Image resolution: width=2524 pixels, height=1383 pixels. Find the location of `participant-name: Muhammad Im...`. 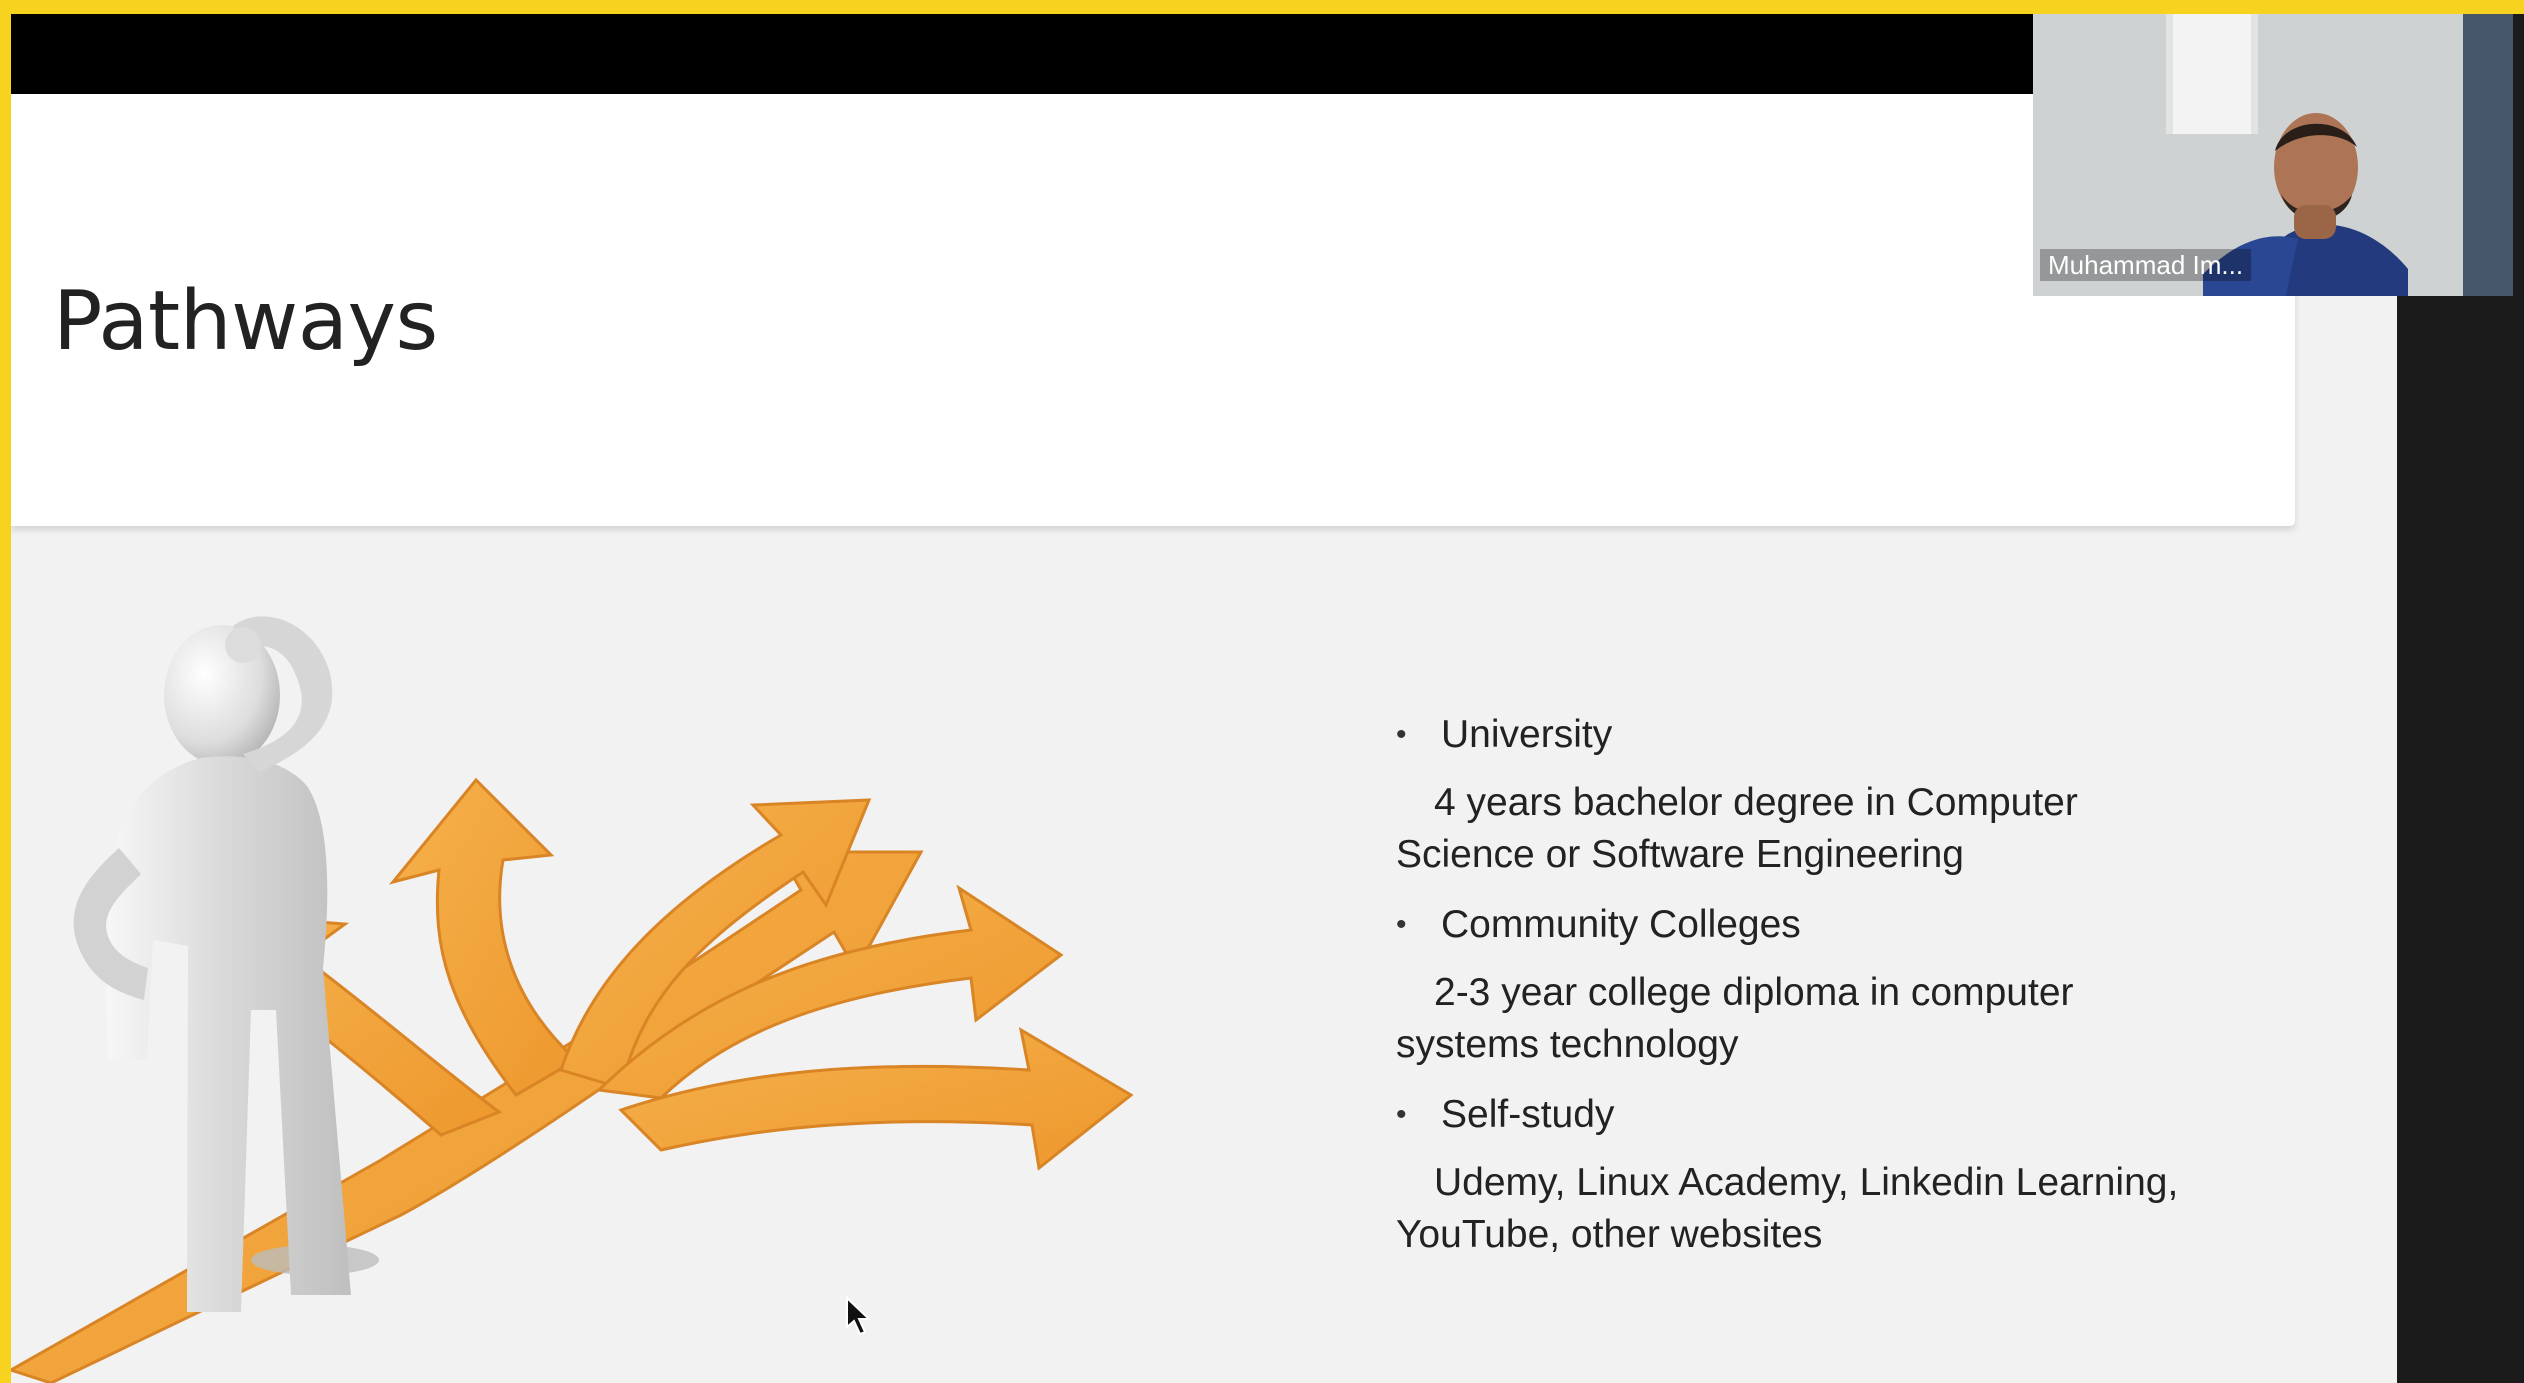

participant-name: Muhammad Im... is located at coordinates (2146, 265).